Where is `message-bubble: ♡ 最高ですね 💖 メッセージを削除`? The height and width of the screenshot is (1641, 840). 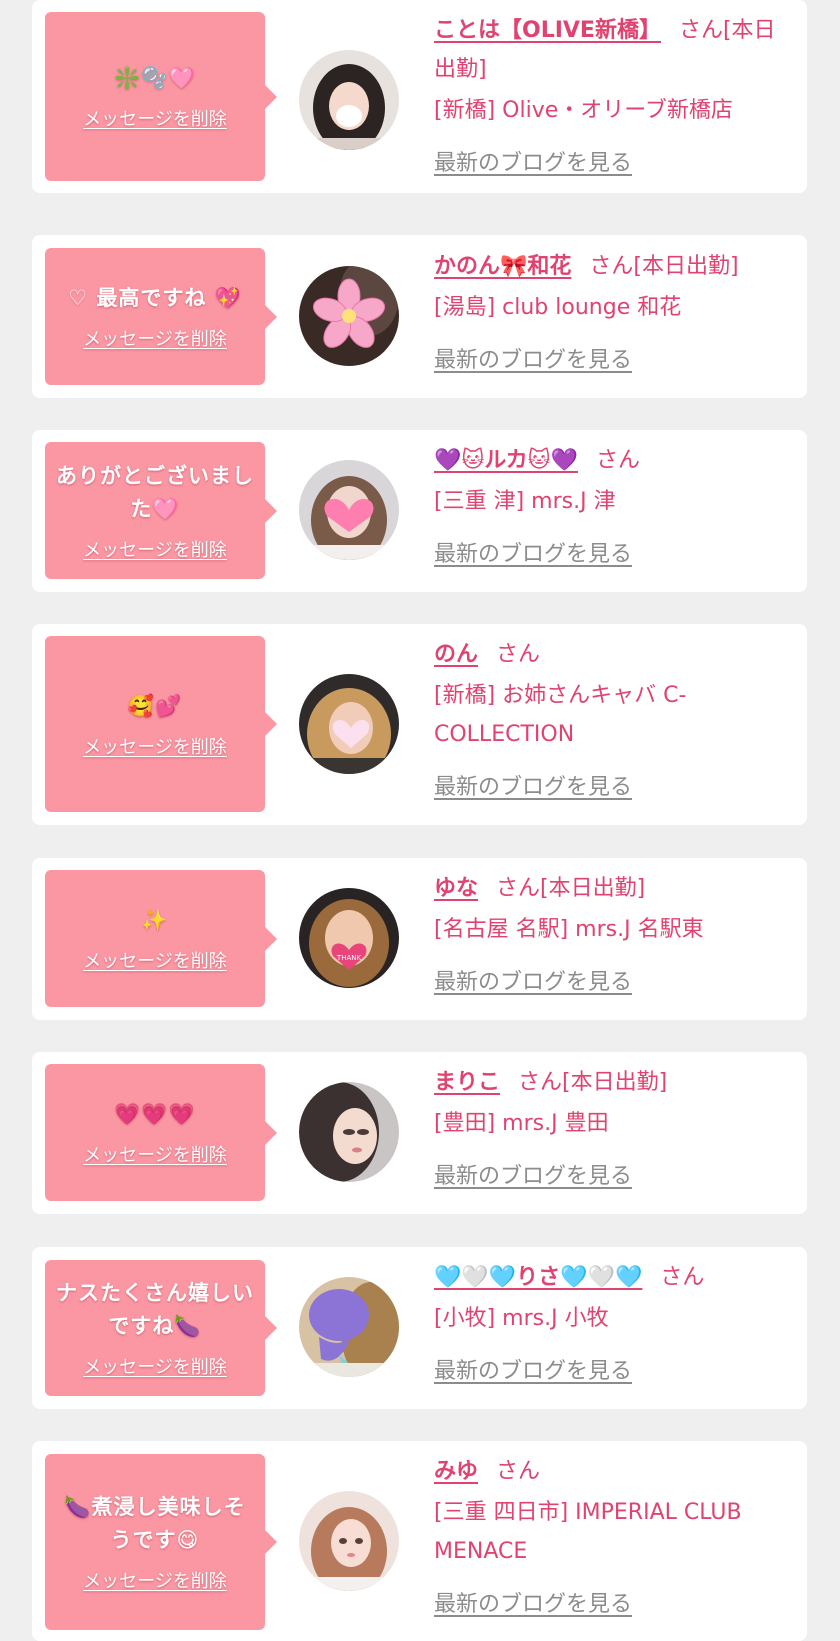 message-bubble: ♡ 最高ですね 💖 メッセージを削除 is located at coordinates (161, 316).